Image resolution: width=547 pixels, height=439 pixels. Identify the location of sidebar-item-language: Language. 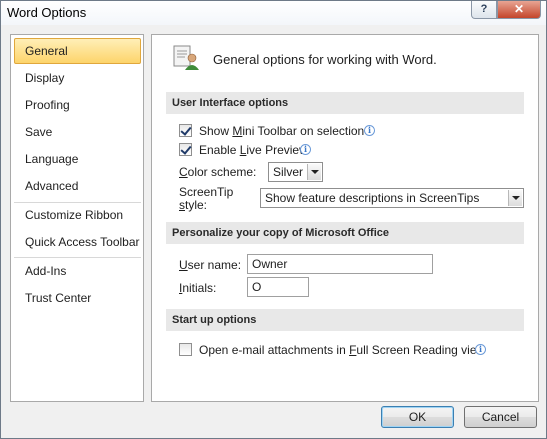
(77, 159).